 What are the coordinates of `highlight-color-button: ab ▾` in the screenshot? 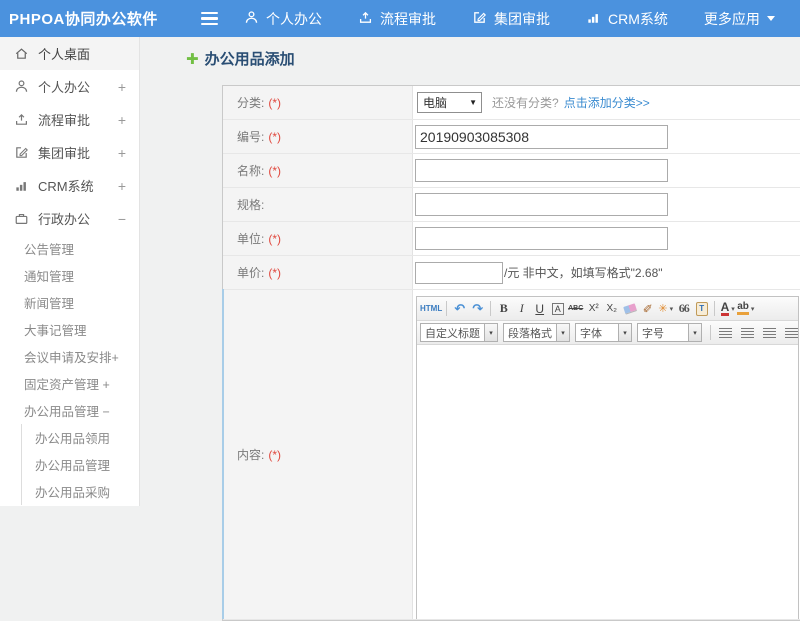 It's located at (745, 308).